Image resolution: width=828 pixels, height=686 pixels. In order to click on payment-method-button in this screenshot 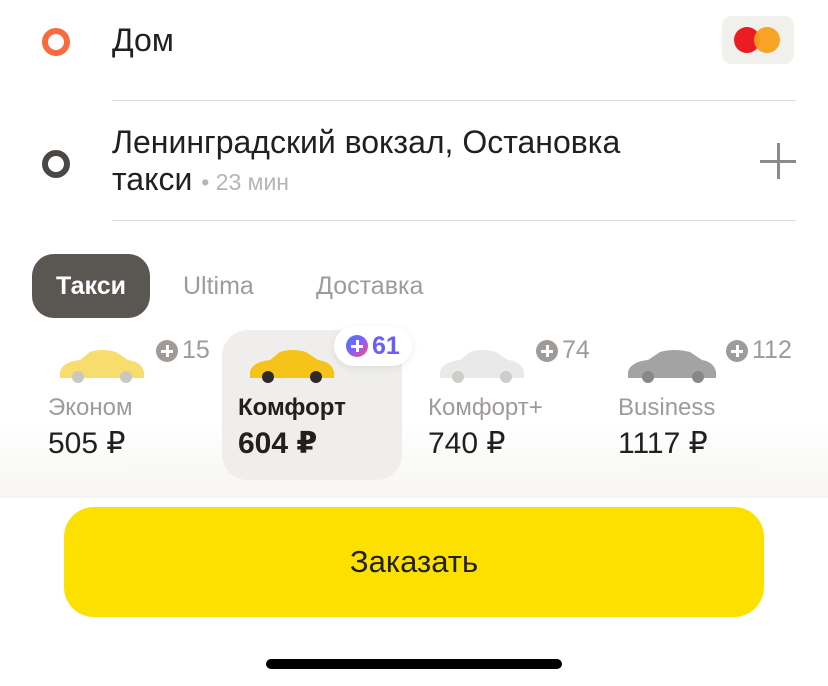, I will do `click(758, 40)`.